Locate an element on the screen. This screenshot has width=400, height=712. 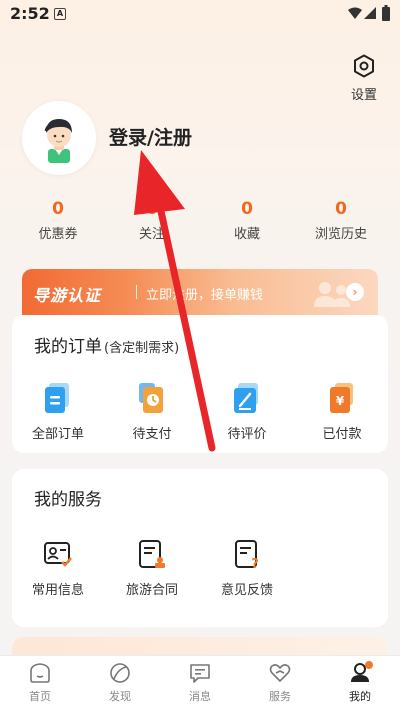
tab-services: 服务 is located at coordinates (280, 682).